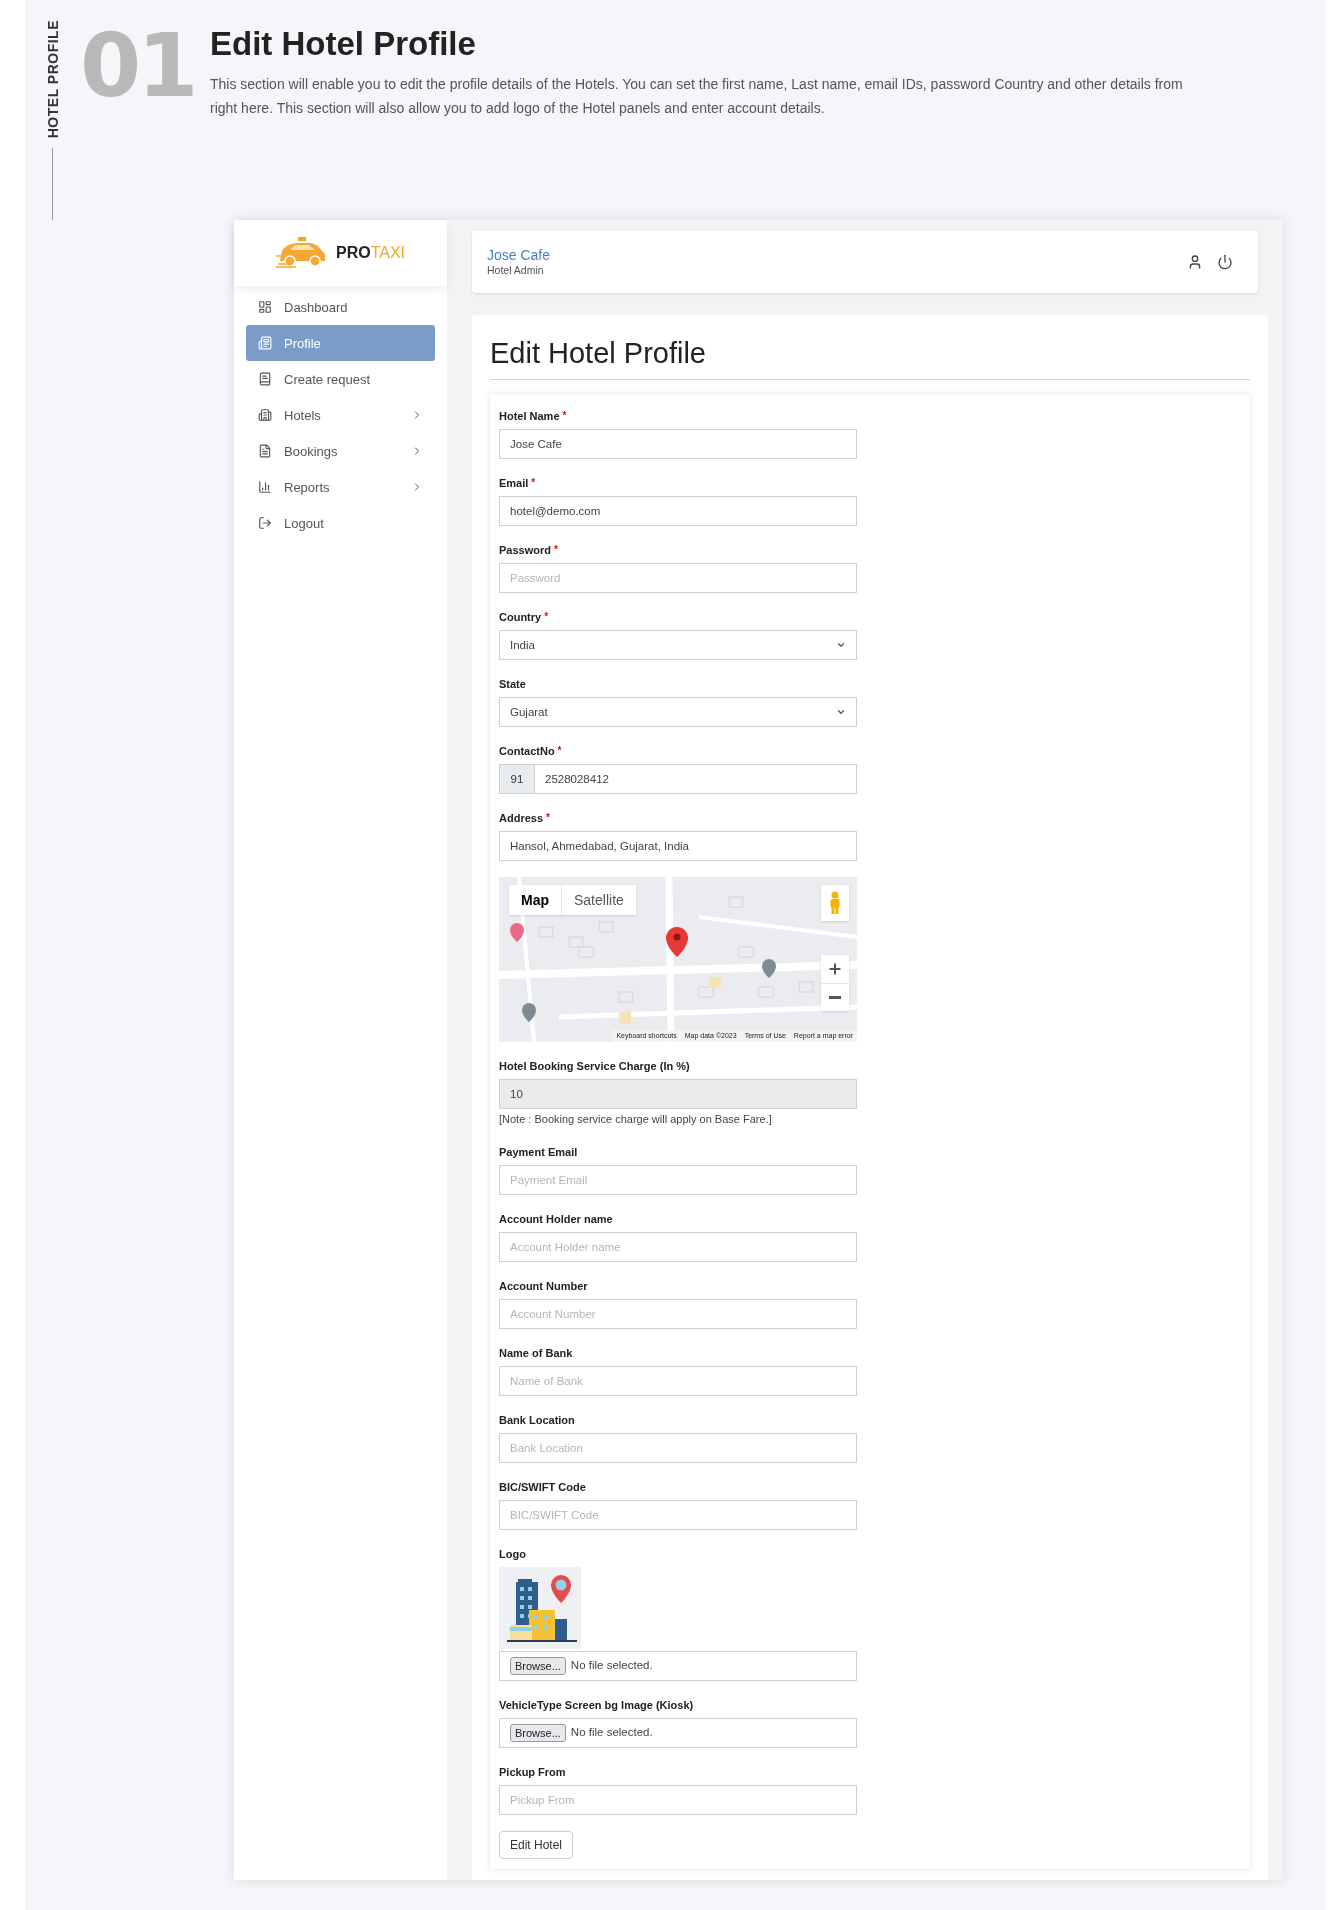  I want to click on map-type-toggle: Satellite, so click(598, 900).